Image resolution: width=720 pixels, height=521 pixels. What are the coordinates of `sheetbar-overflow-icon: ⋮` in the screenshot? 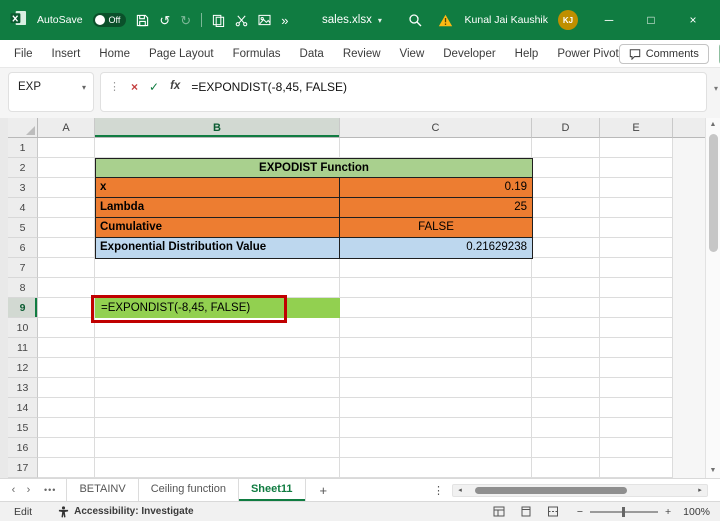 It's located at (438, 490).